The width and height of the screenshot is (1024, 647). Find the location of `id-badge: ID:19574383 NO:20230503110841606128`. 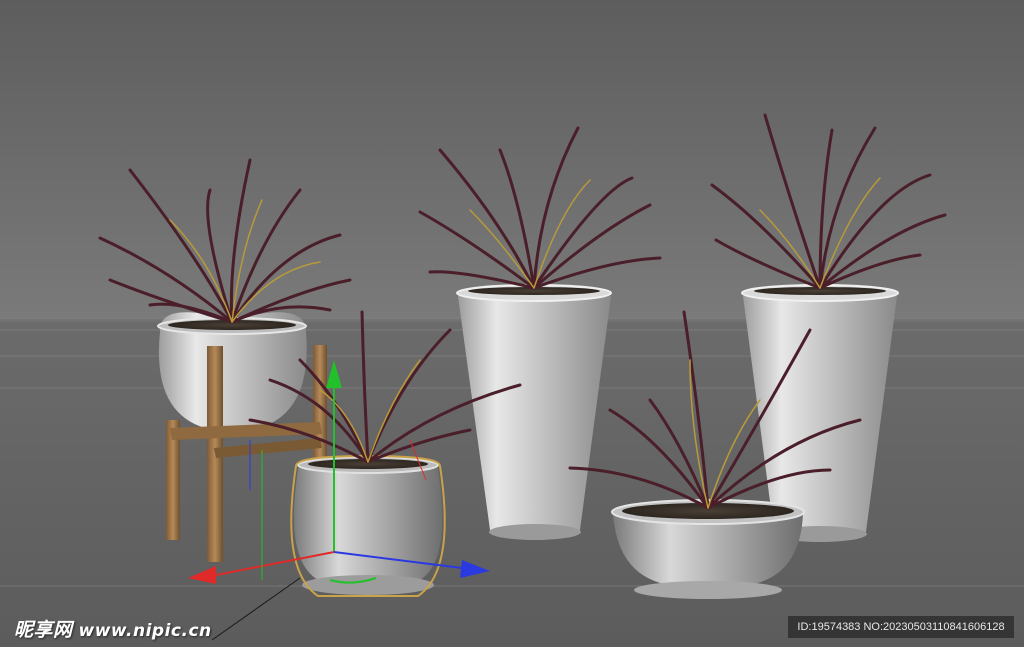

id-badge: ID:19574383 NO:20230503110841606128 is located at coordinates (901, 627).